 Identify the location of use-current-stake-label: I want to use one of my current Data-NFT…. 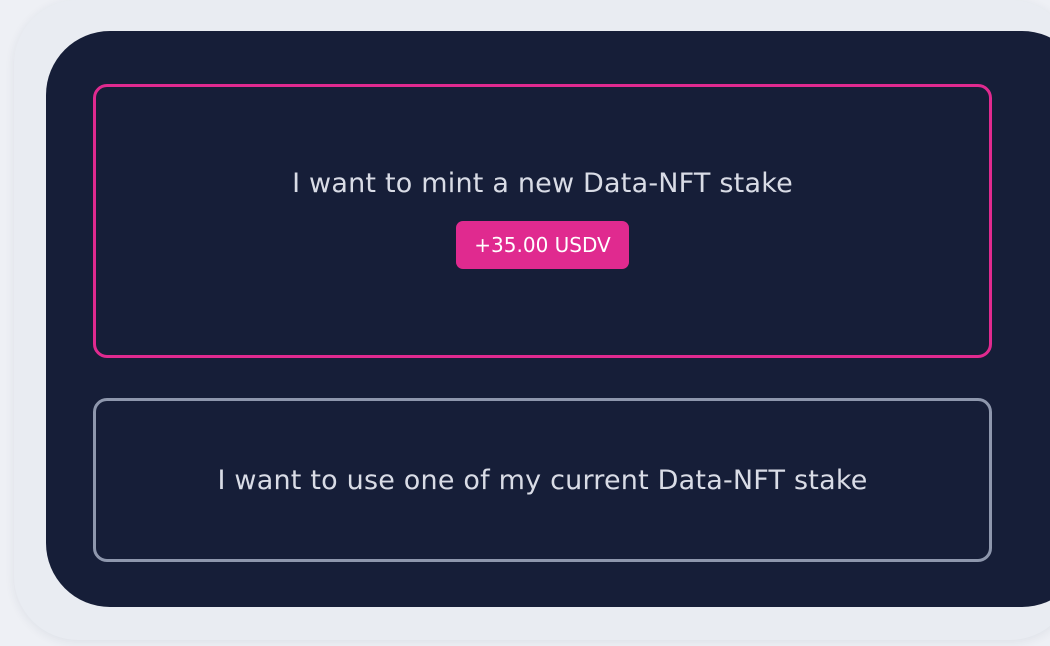
(542, 480).